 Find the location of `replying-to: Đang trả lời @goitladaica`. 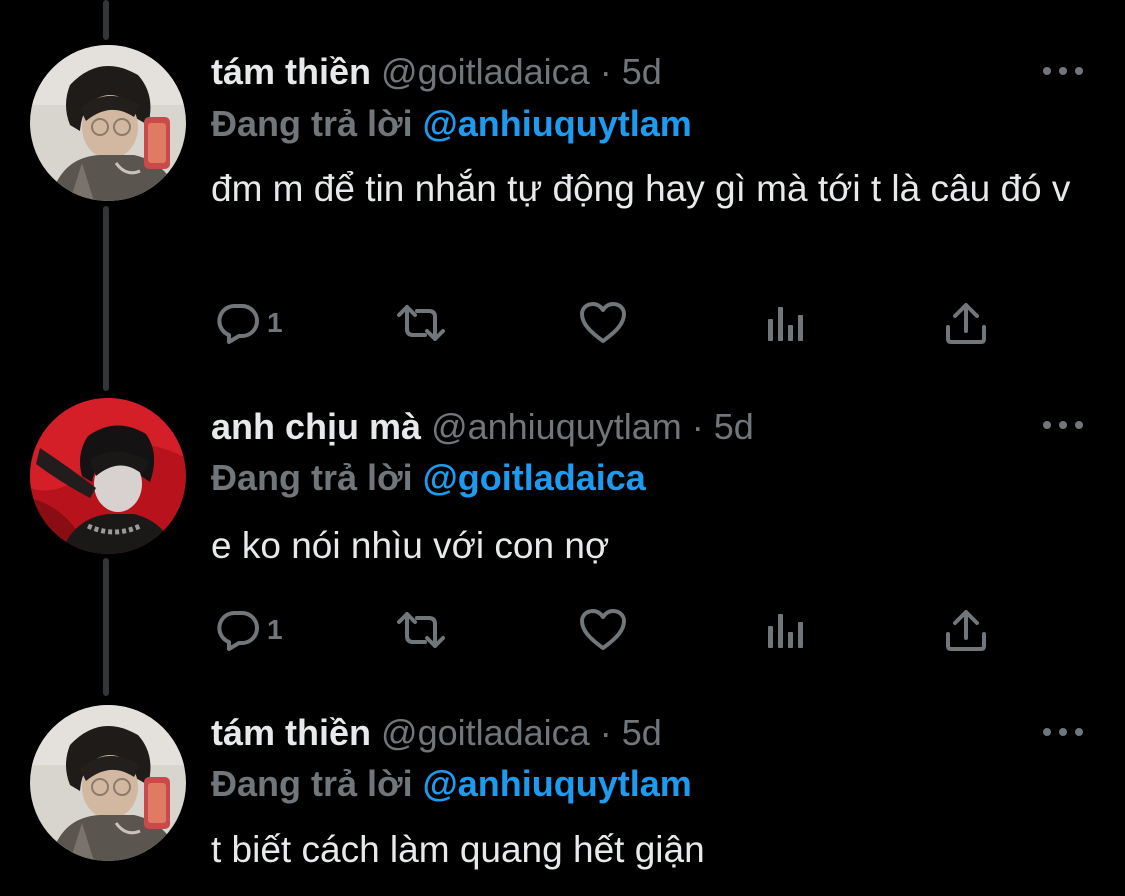

replying-to: Đang trả lời @goitladaica is located at coordinates (428, 478).